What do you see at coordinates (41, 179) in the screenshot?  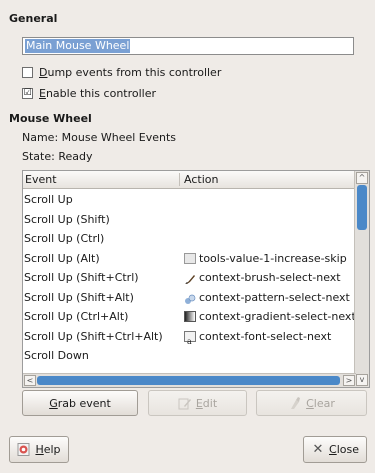 I see `event-column-header: Event` at bounding box center [41, 179].